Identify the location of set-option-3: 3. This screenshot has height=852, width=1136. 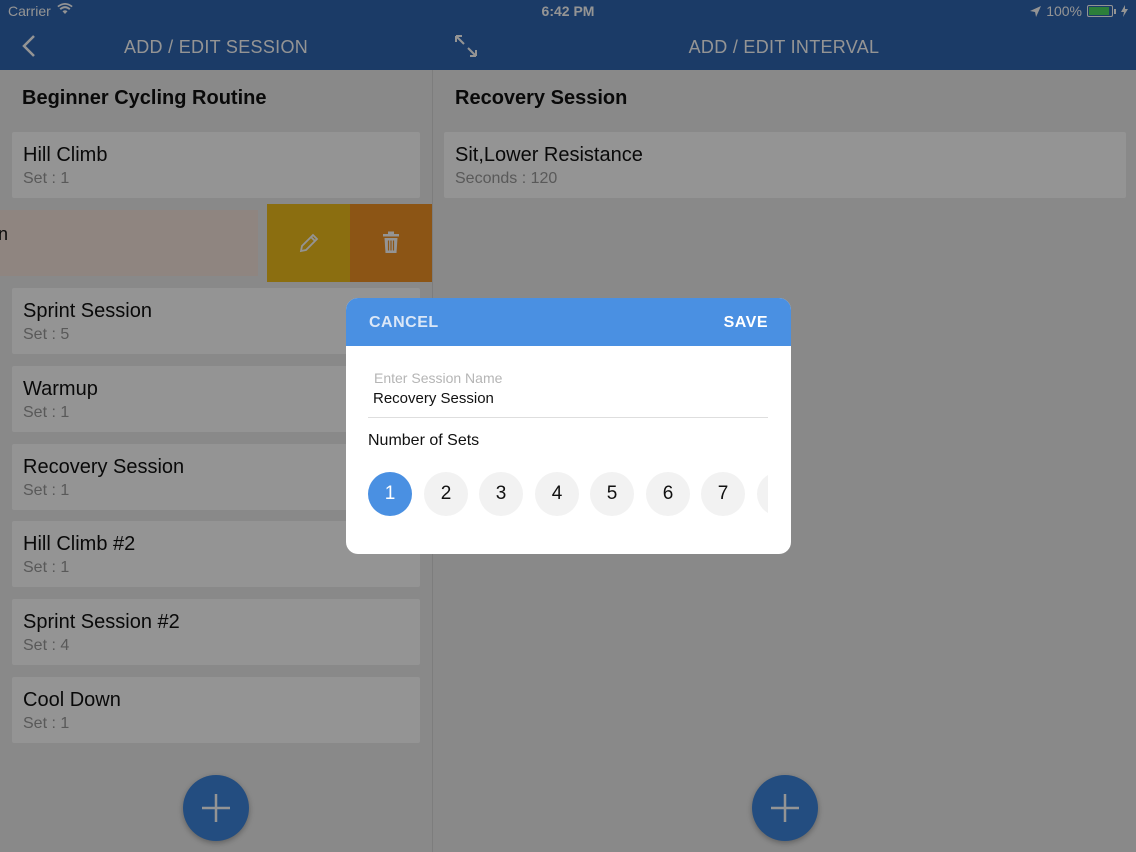
(501, 494).